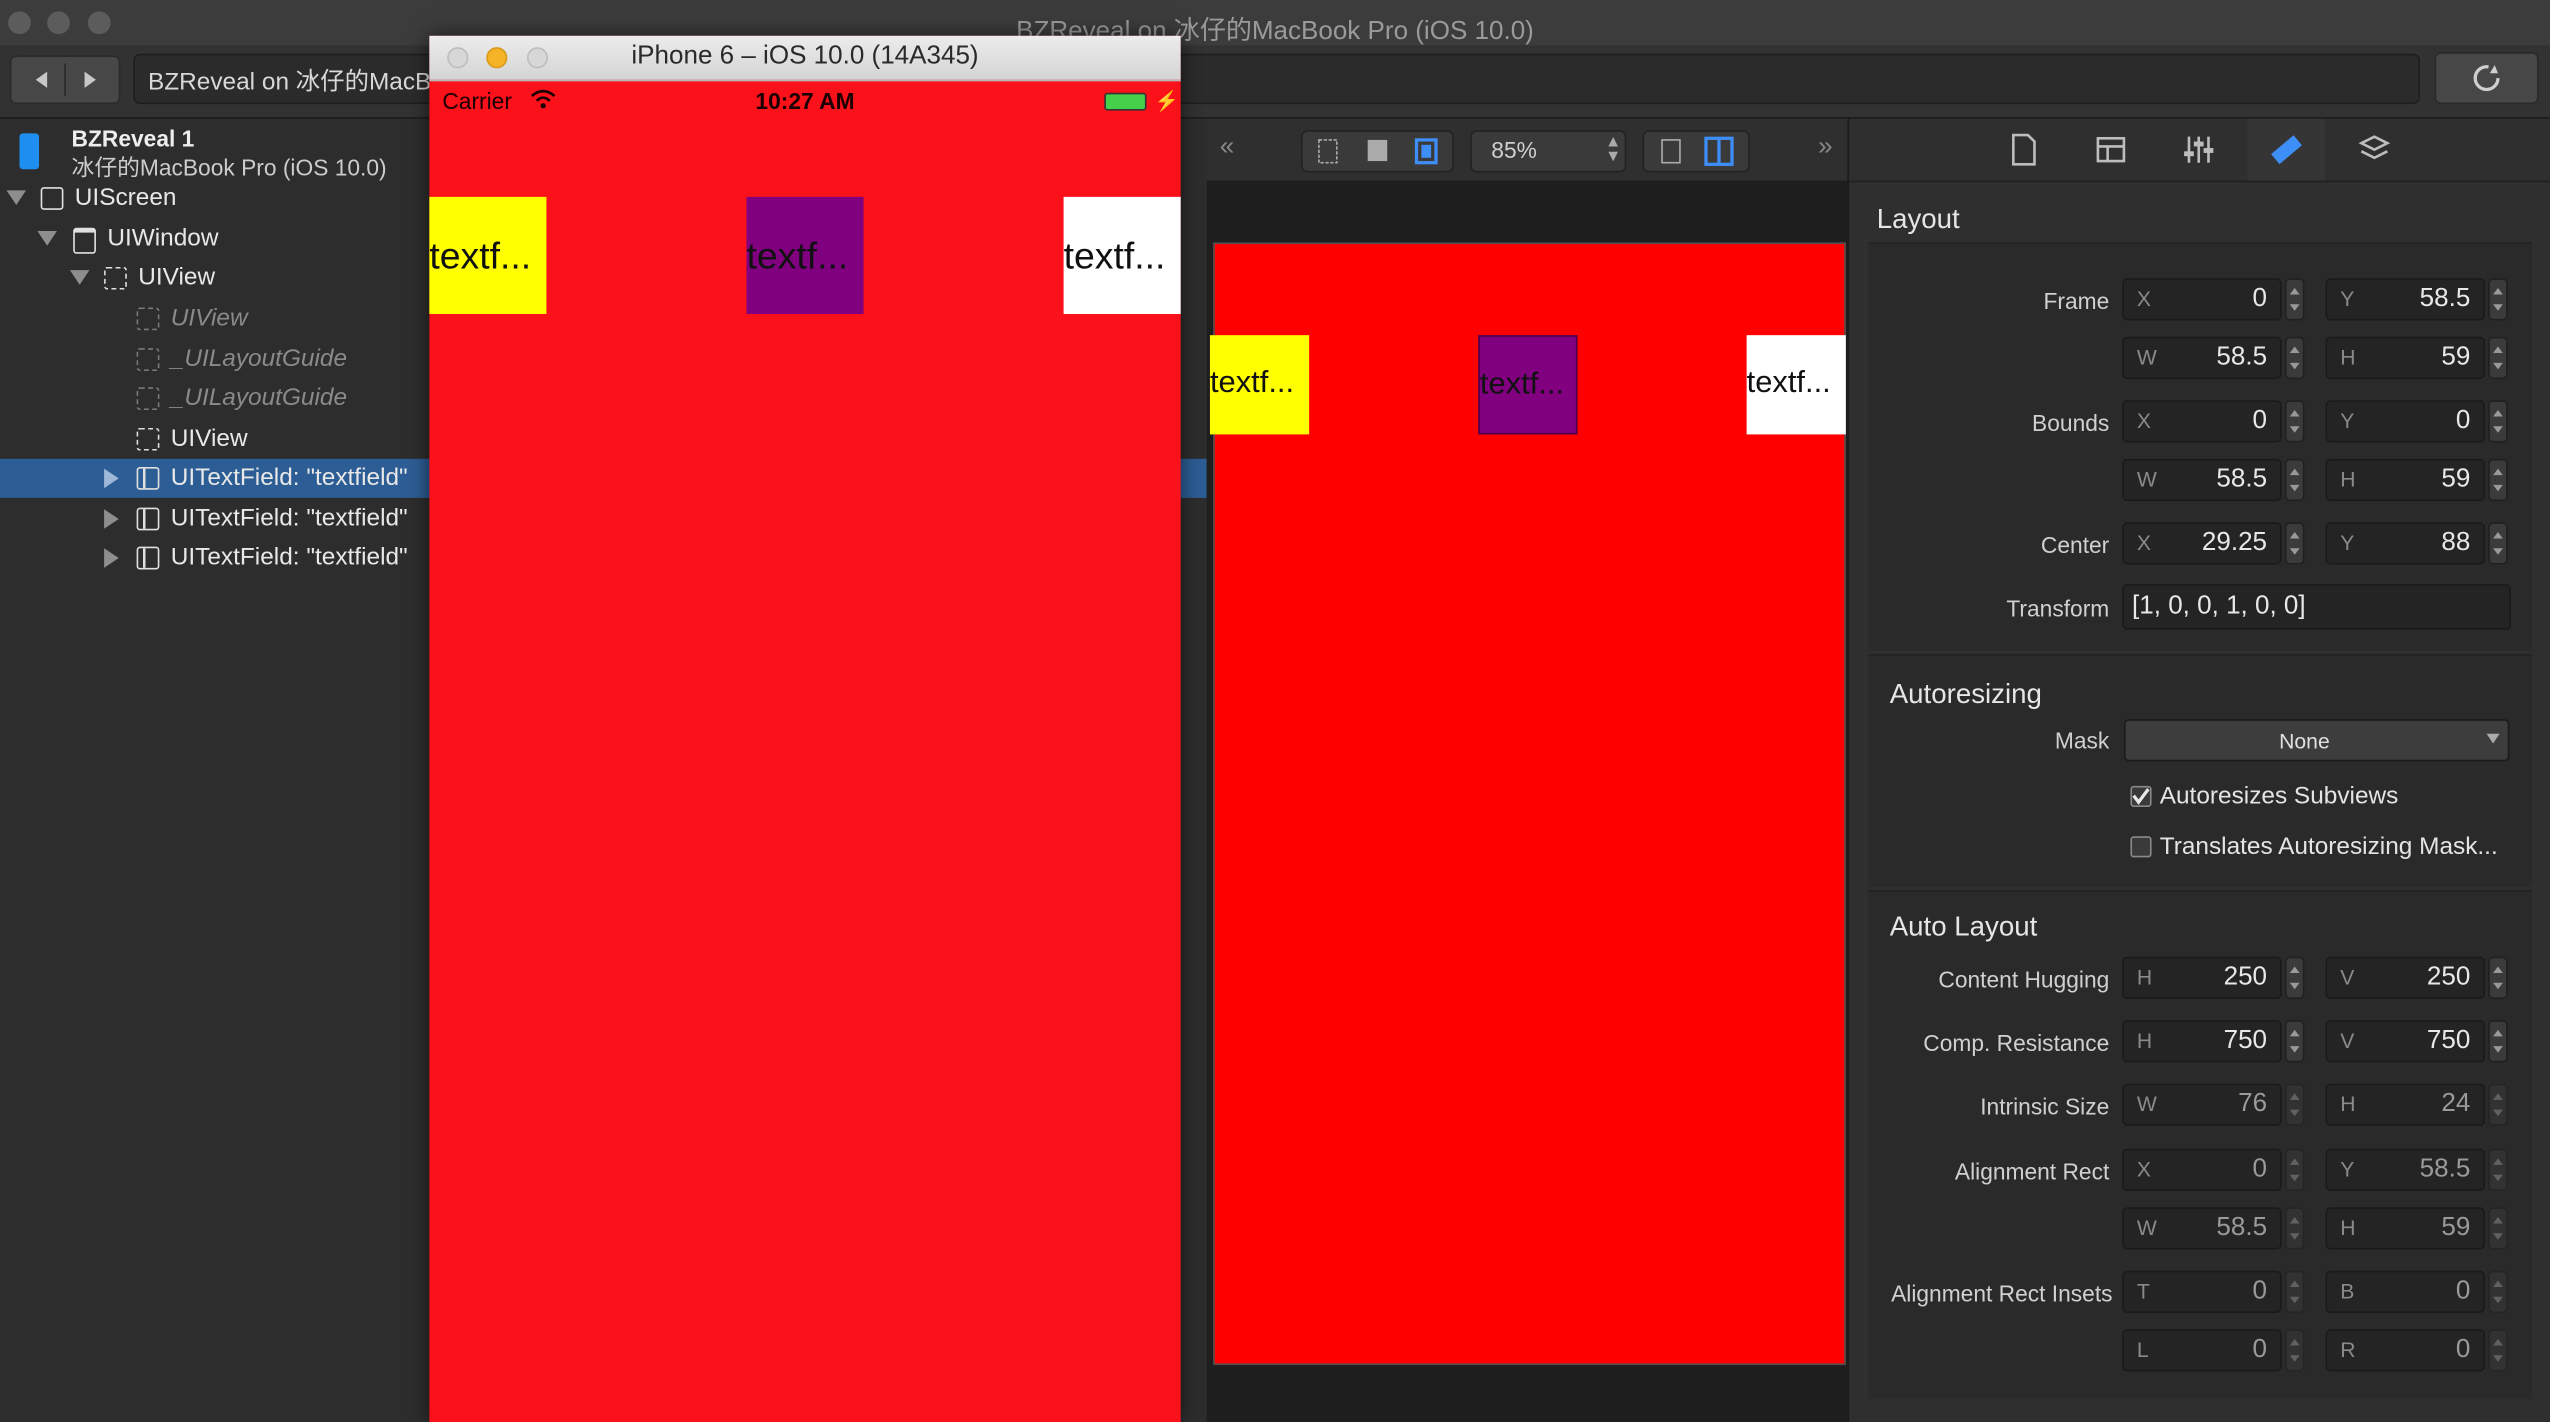 The image size is (2550, 1422). I want to click on combined-mode-icon, so click(1426, 151).